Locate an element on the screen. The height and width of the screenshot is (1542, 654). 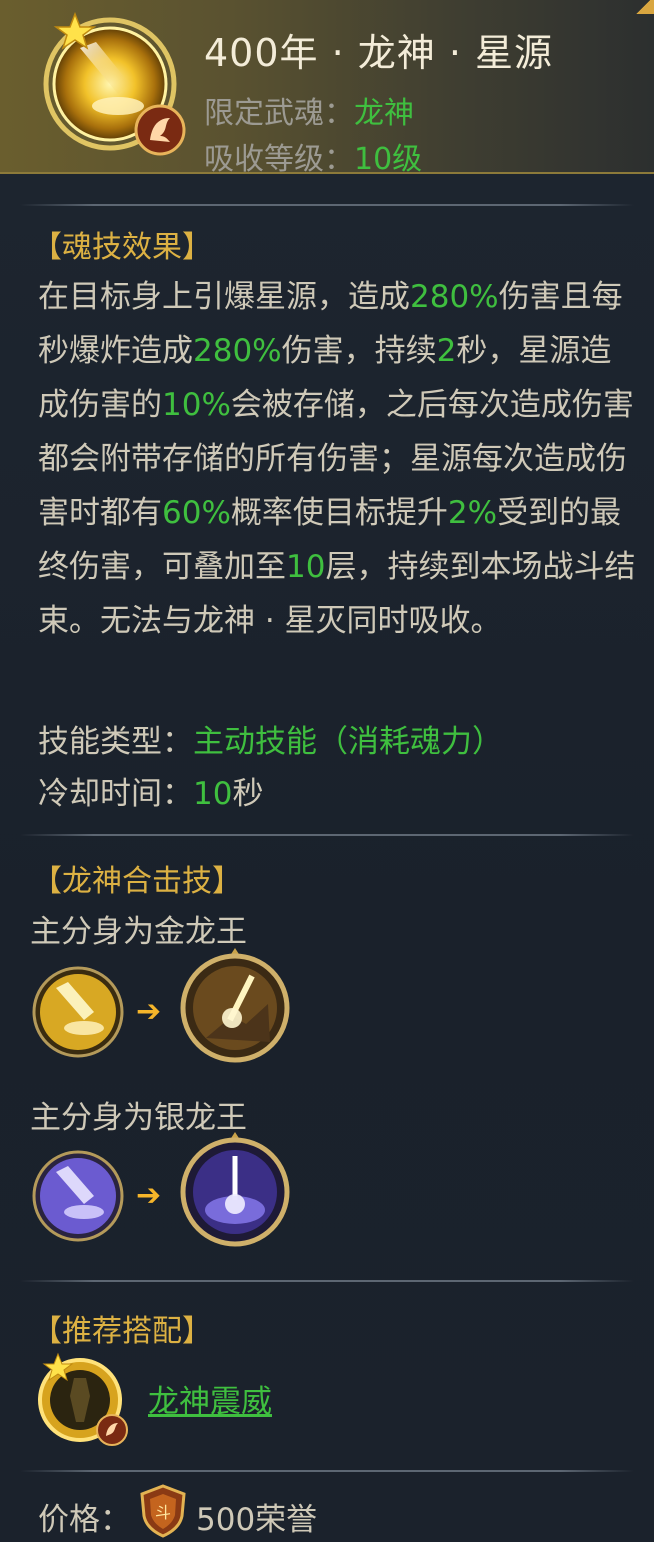
star-origin-skill-icon is located at coordinates (114, 84).